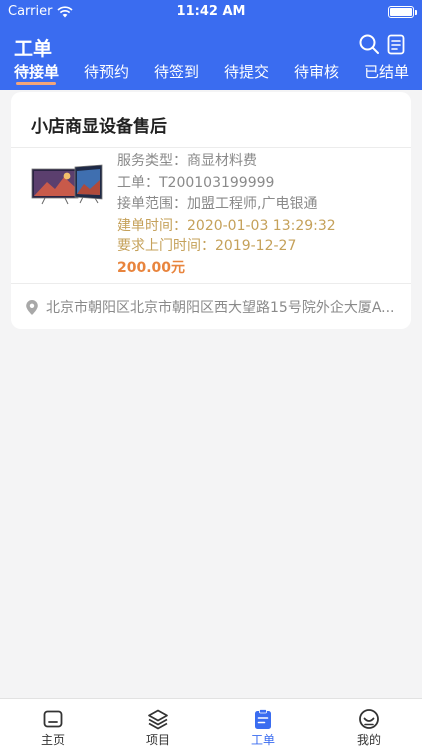 The height and width of the screenshot is (750, 422). I want to click on status-tabs: 待接单 待预约 待签到 待提交 待审核 已结单, so click(211, 75).